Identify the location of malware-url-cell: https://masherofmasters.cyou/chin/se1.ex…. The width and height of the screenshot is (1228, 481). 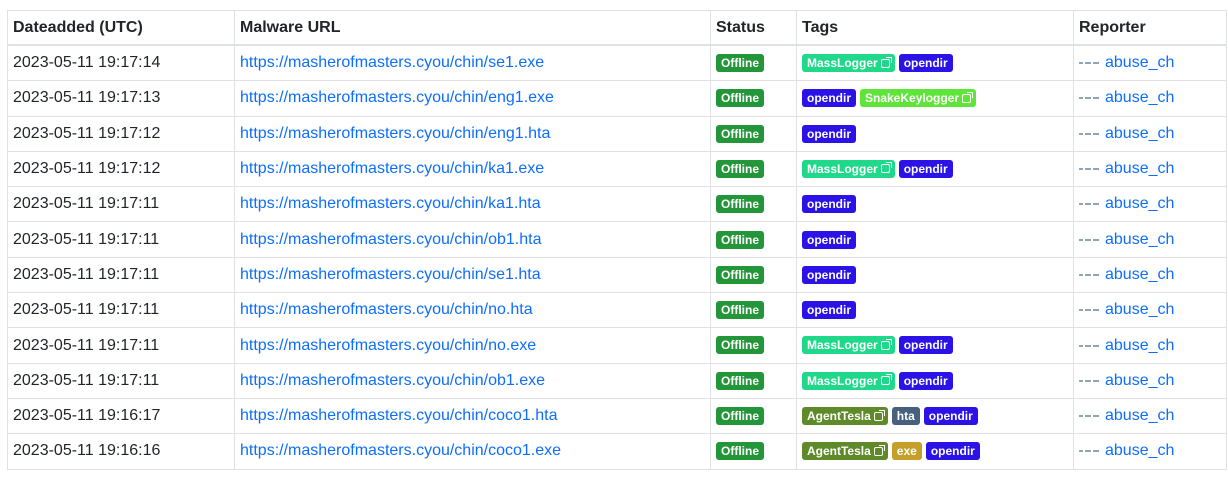
(472, 63).